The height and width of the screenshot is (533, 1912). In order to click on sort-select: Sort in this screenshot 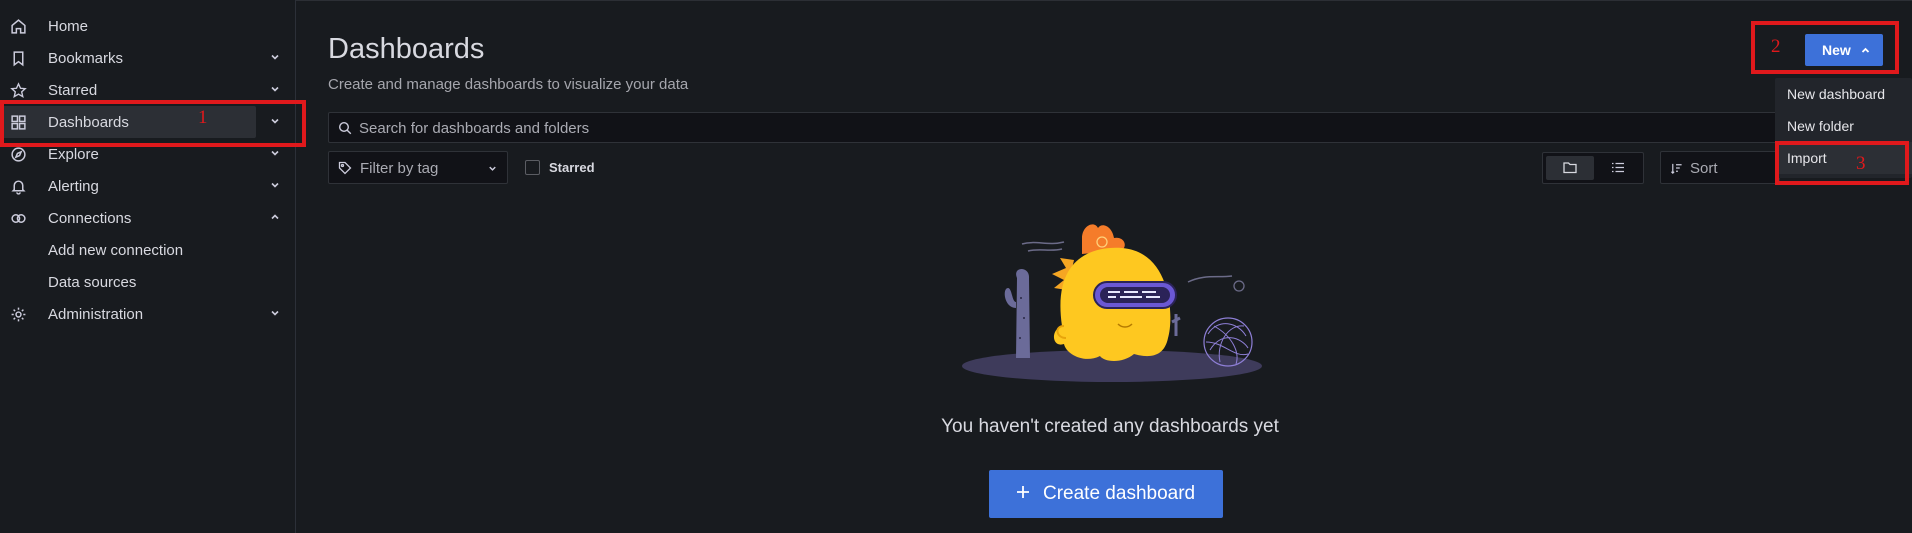, I will do `click(1720, 167)`.